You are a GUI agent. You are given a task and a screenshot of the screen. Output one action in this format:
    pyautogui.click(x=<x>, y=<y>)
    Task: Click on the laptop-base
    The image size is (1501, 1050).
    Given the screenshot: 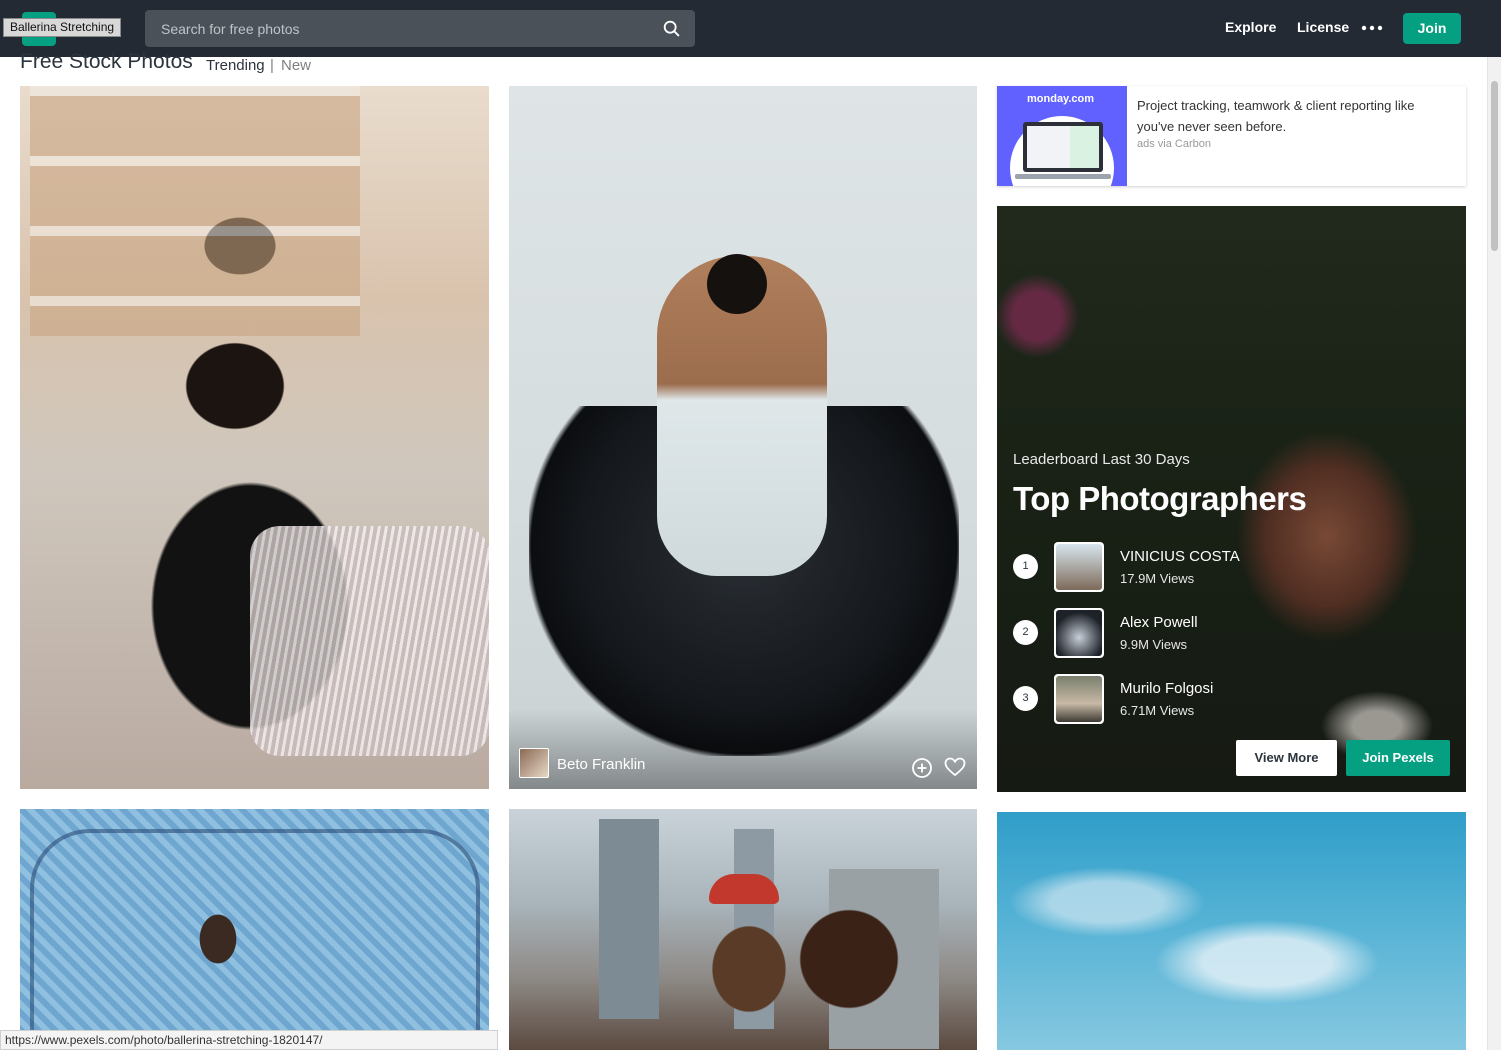 What is the action you would take?
    pyautogui.click(x=1063, y=176)
    